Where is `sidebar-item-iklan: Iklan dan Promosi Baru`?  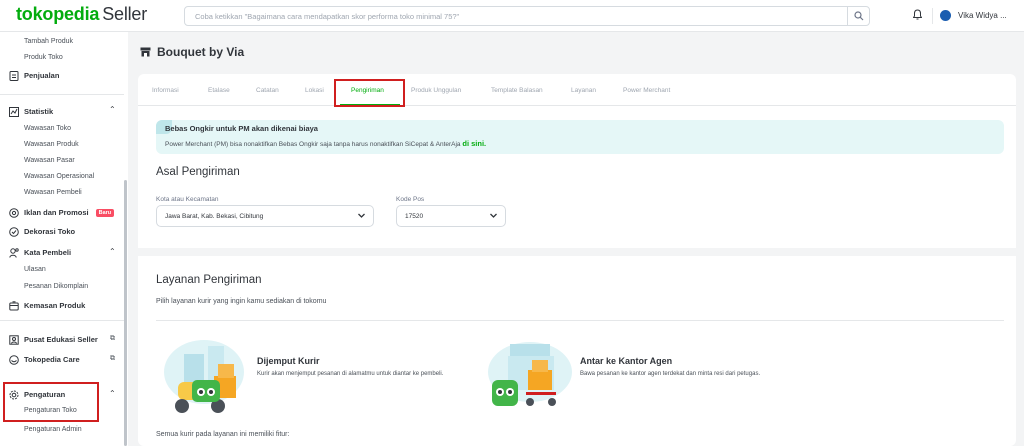
sidebar-item-iklan: Iklan dan Promosi Baru is located at coordinates (61, 212).